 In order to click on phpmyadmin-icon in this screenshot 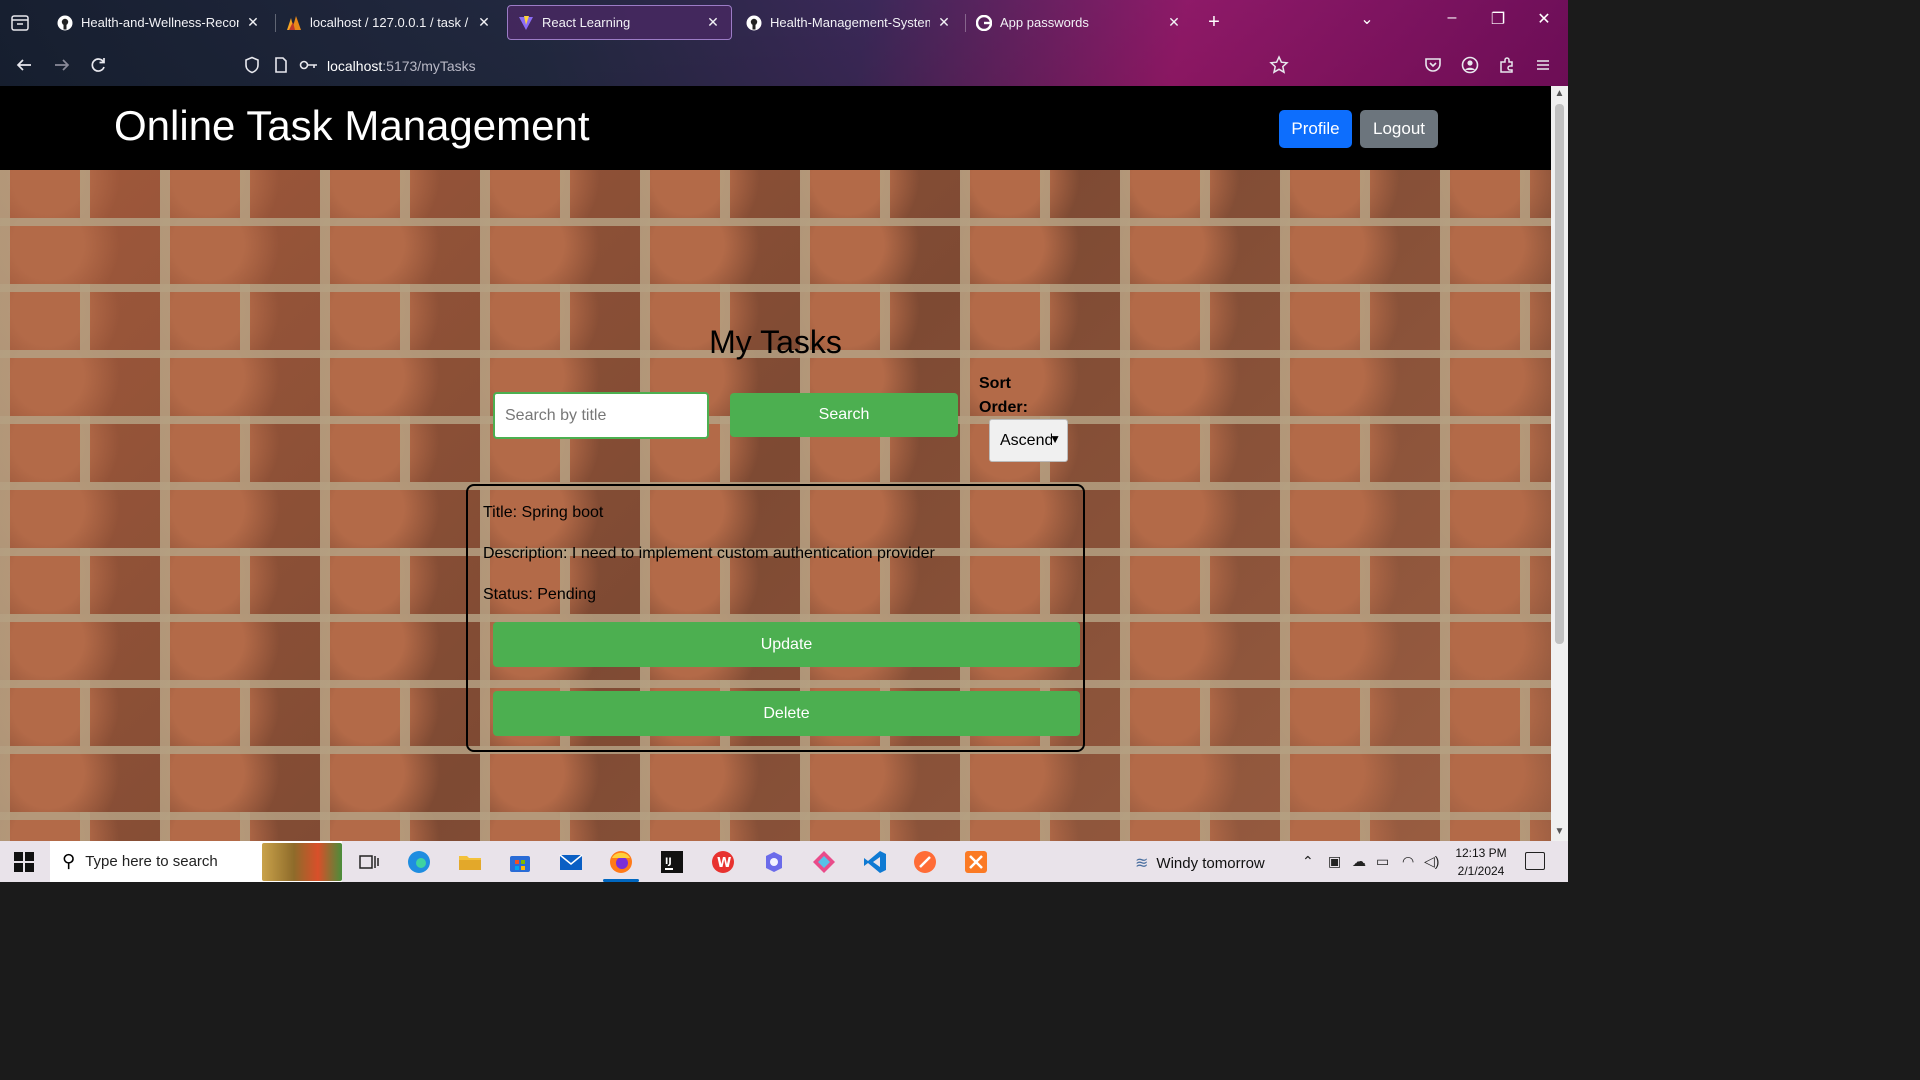, I will do `click(294, 23)`.